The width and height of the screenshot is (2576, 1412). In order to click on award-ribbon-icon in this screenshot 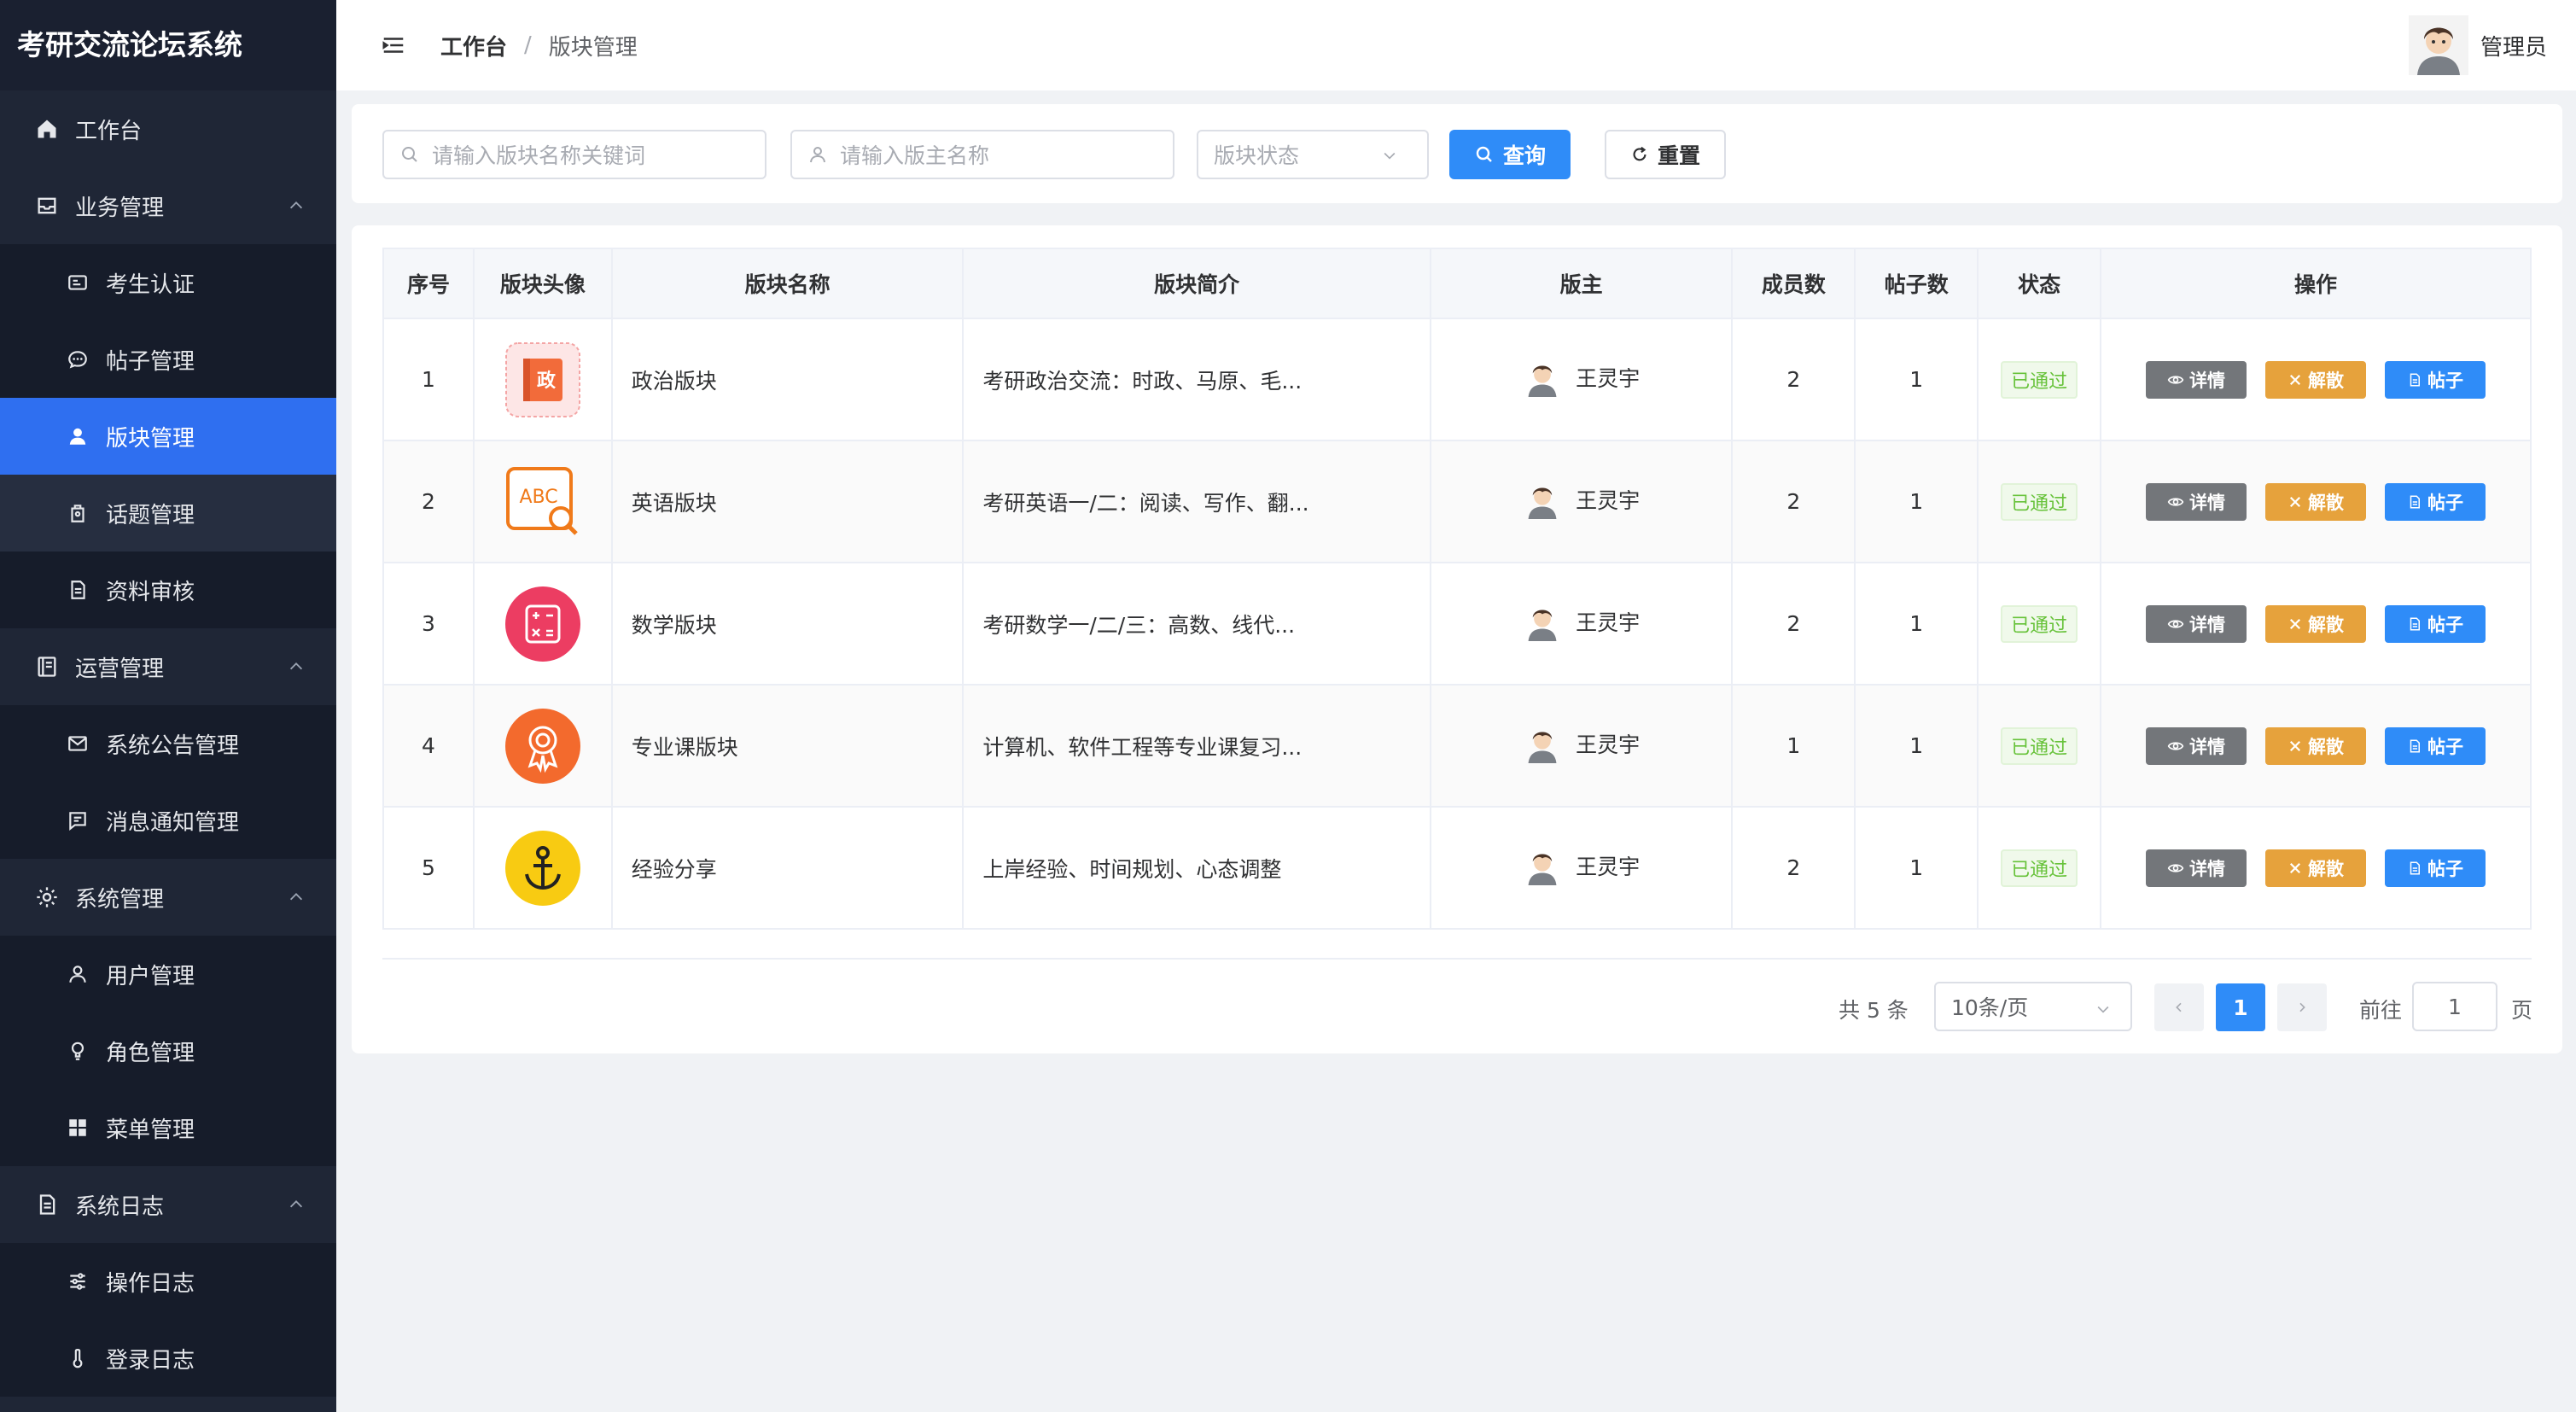, I will do `click(542, 746)`.